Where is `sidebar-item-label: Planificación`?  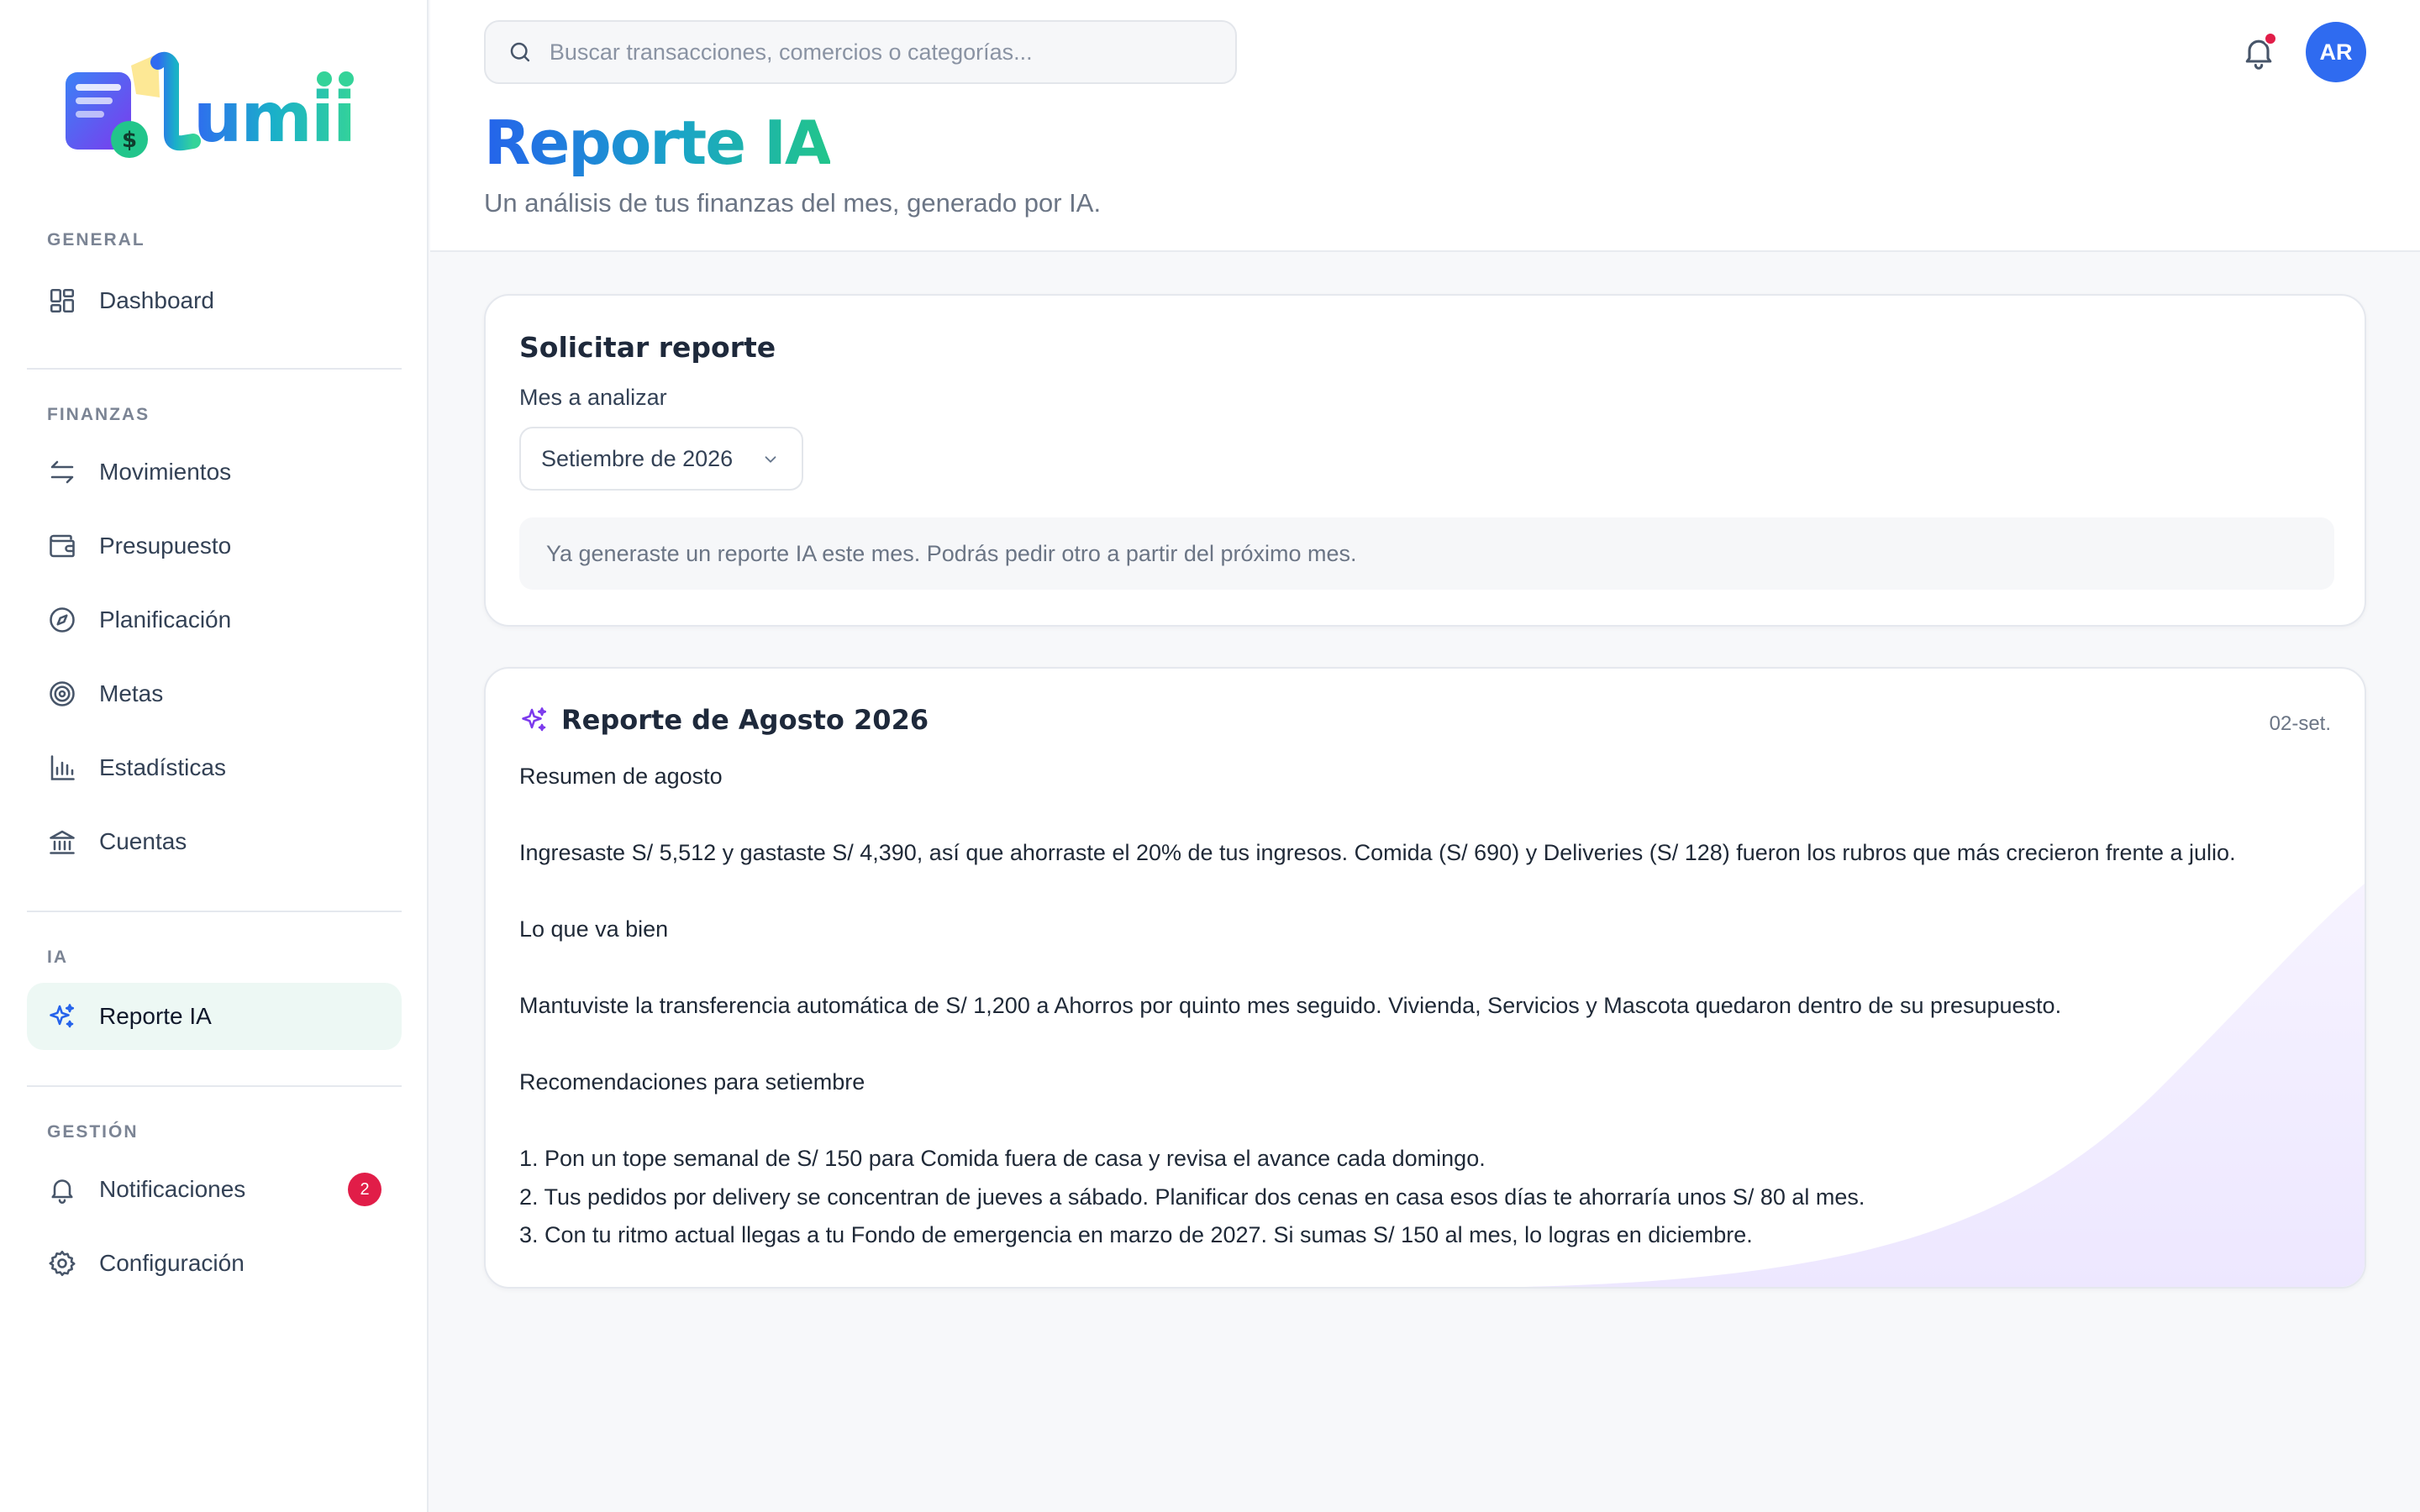
sidebar-item-label: Planificación is located at coordinates (165, 619).